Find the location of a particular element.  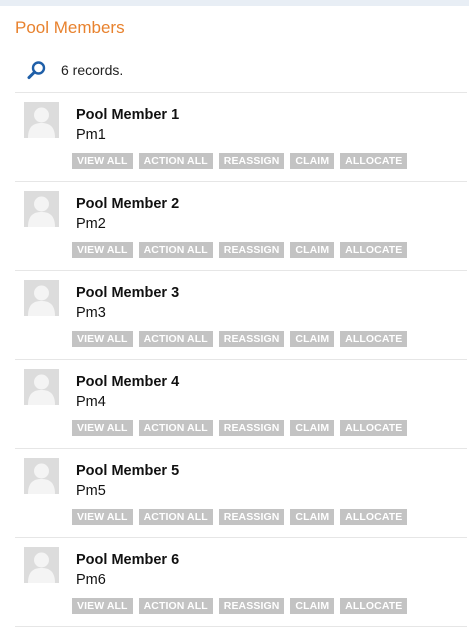

member-name: Pool Member 4 is located at coordinates (128, 382).